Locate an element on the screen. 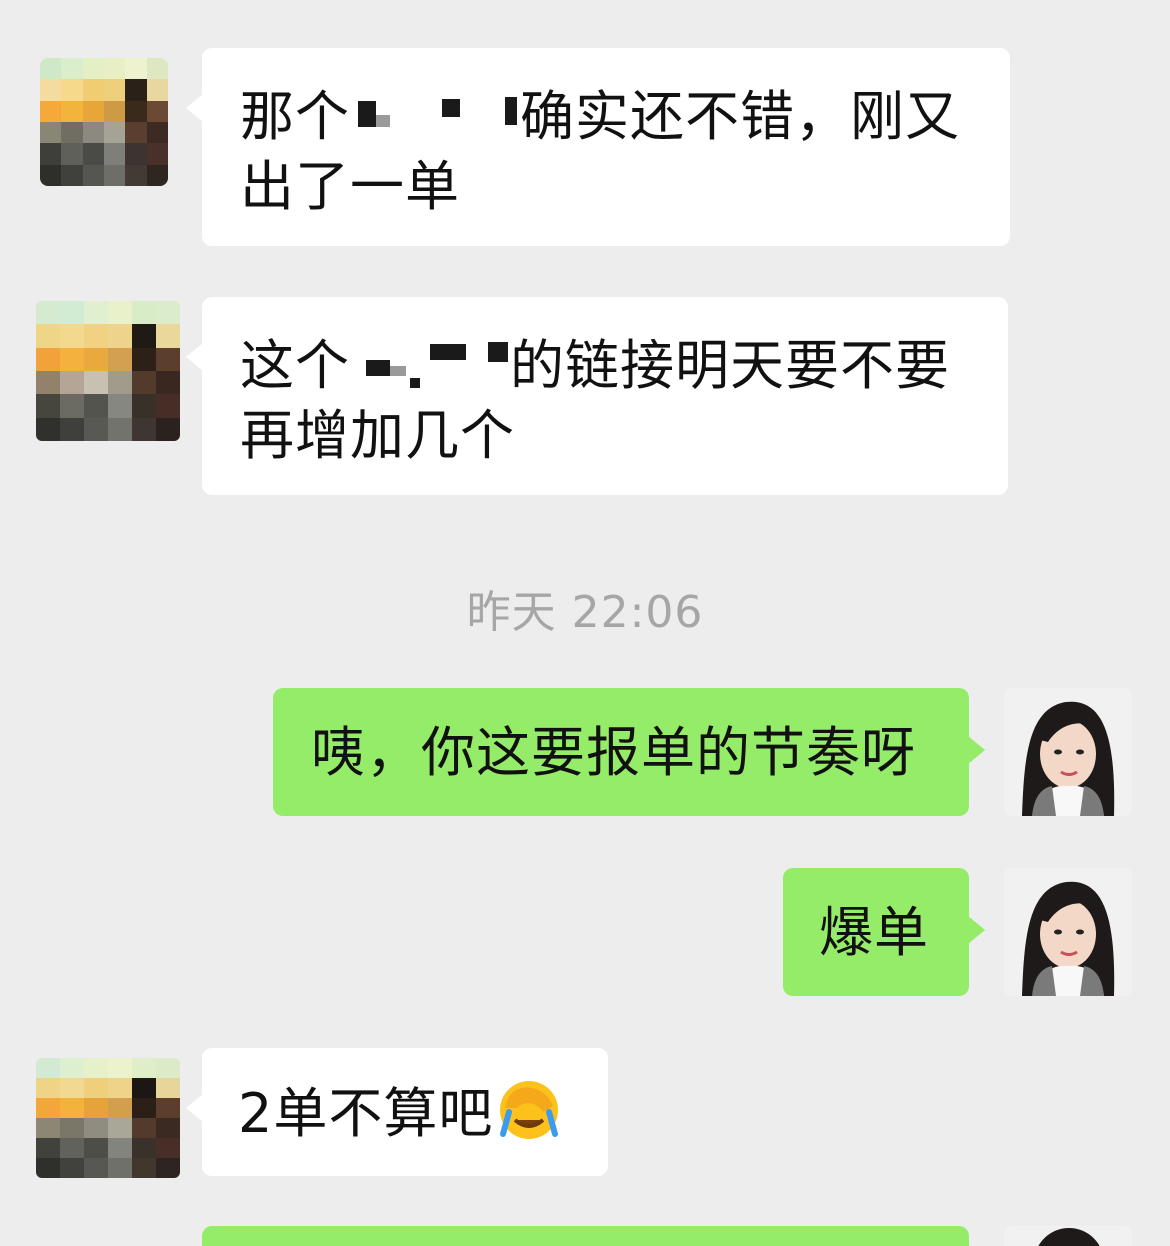 The height and width of the screenshot is (1246, 1170). incoming-message-bubble: 这个 的链接明天要不要 再增加几个 is located at coordinates (597, 396).